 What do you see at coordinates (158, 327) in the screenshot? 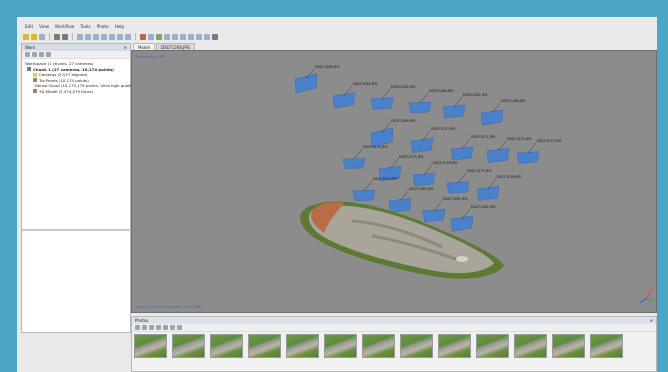
I see `rotate-right-icon` at bounding box center [158, 327].